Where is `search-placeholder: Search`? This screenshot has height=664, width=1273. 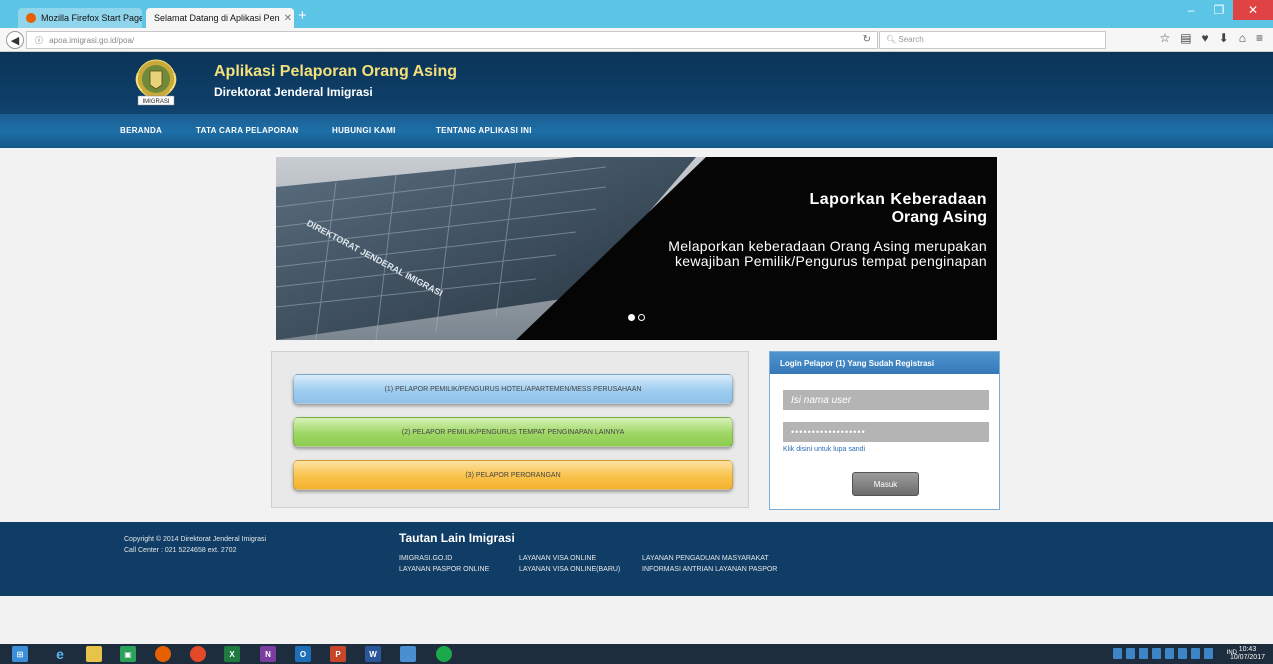
search-placeholder: Search is located at coordinates (911, 39).